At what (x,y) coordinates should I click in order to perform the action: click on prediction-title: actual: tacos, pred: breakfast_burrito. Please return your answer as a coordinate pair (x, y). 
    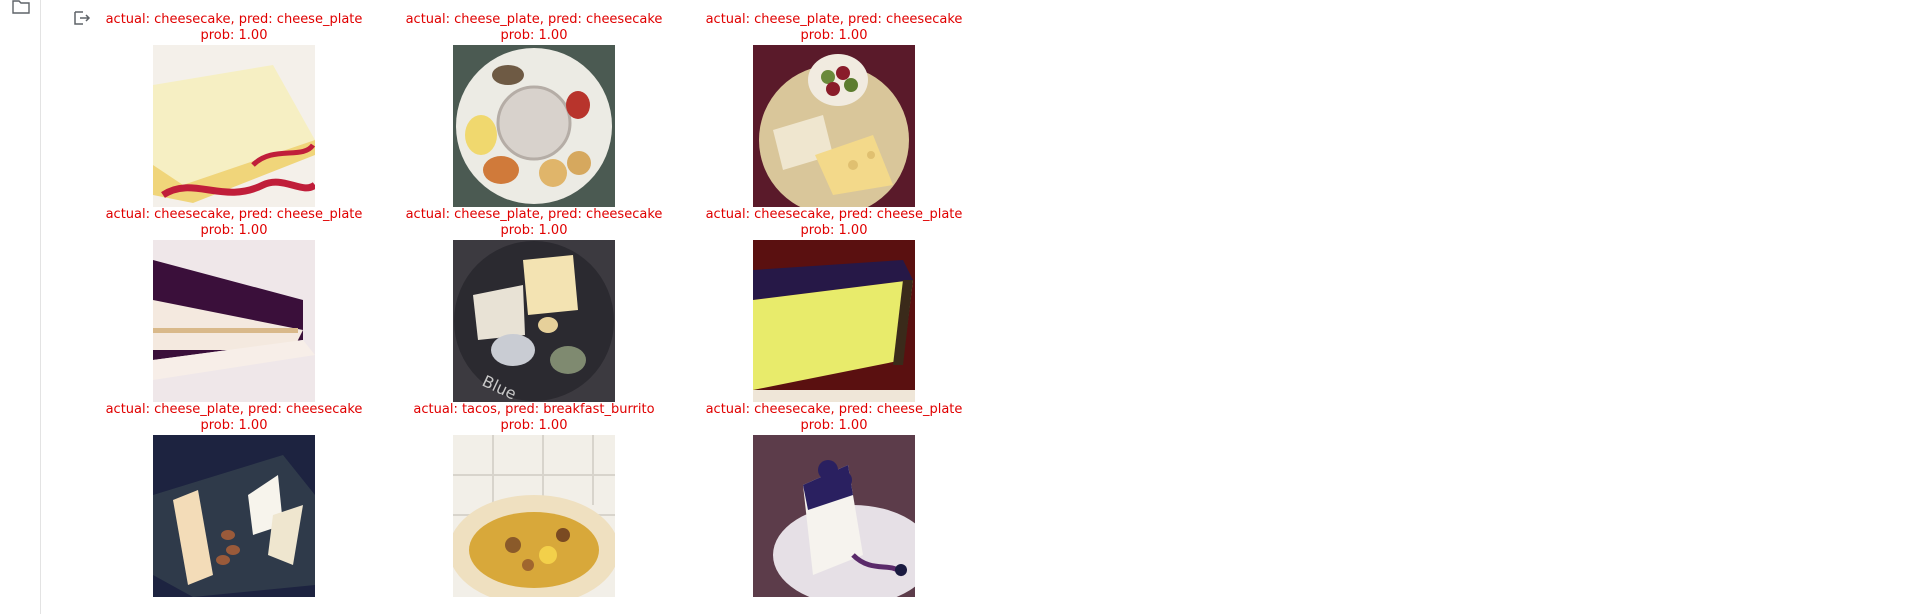
    Looking at the image, I should click on (534, 409).